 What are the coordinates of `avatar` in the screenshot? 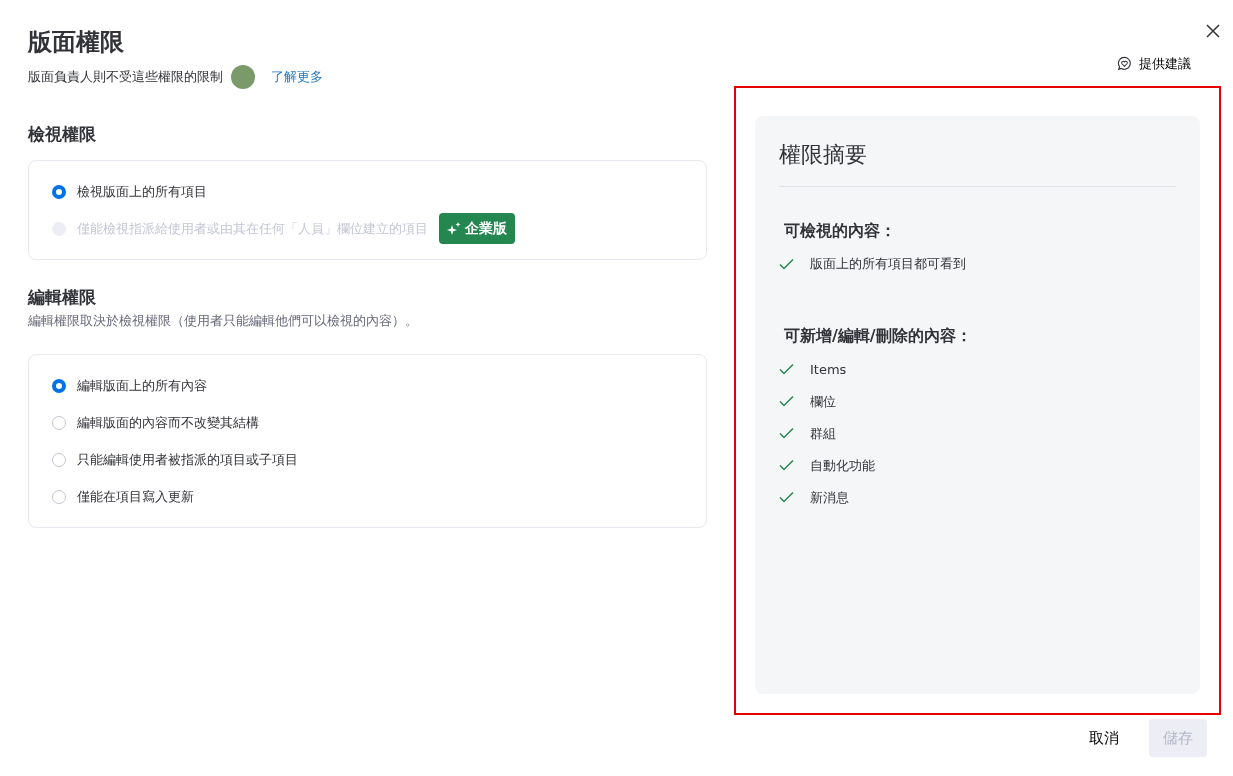 It's located at (243, 76).